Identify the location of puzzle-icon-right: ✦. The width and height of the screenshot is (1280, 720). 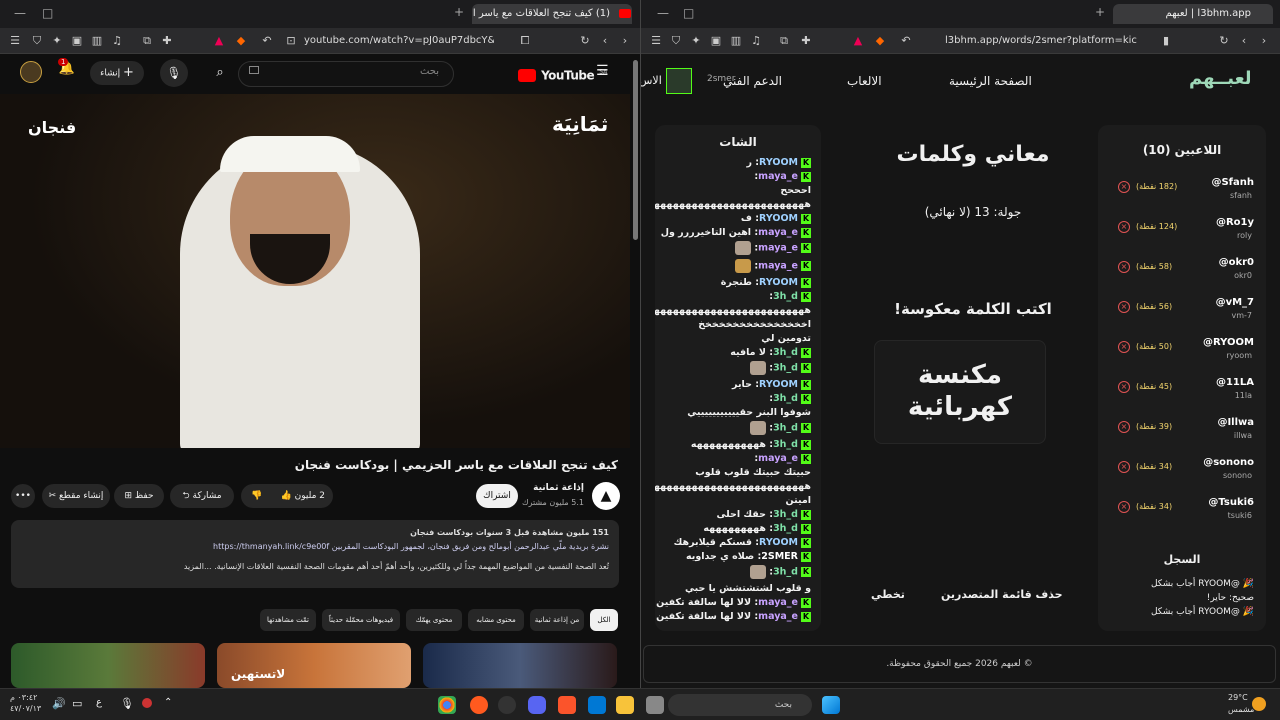
(696, 41).